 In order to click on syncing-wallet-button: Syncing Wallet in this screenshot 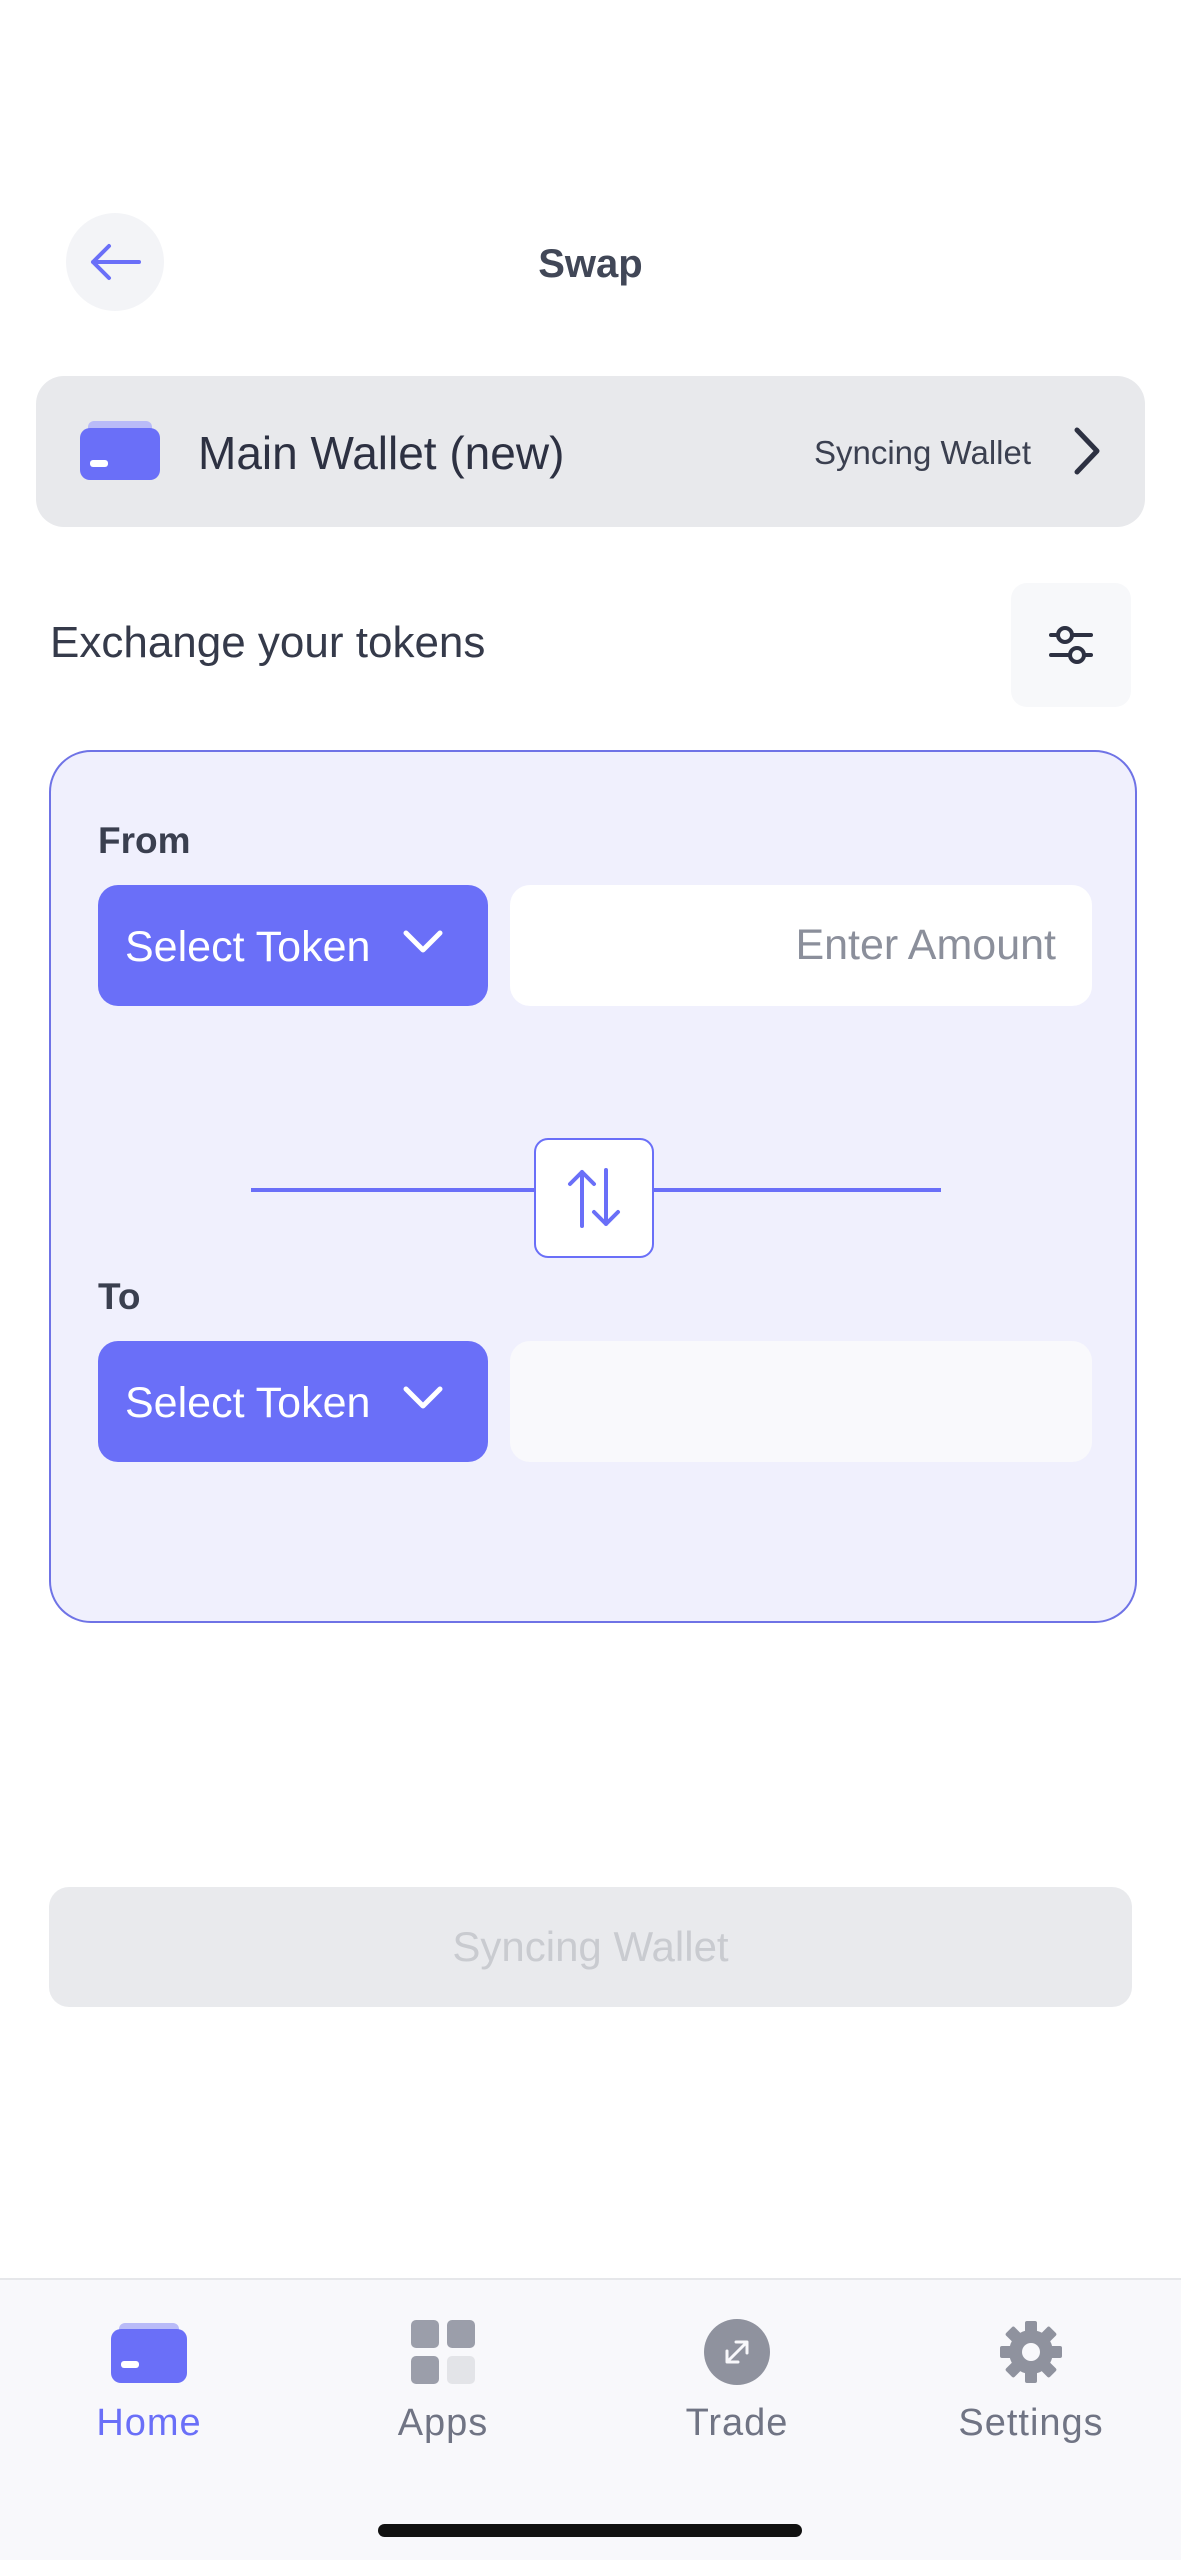, I will do `click(590, 1947)`.